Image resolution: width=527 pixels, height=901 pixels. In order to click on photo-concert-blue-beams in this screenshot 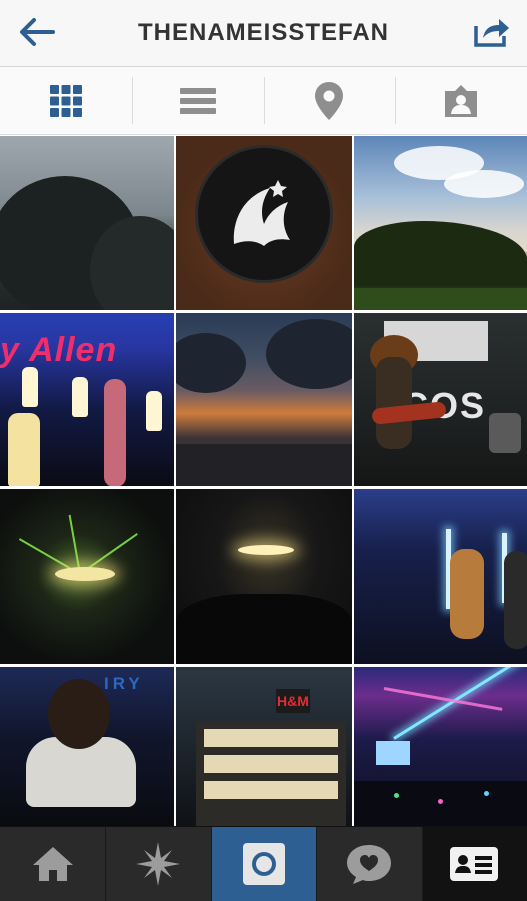, I will do `click(440, 746)`.